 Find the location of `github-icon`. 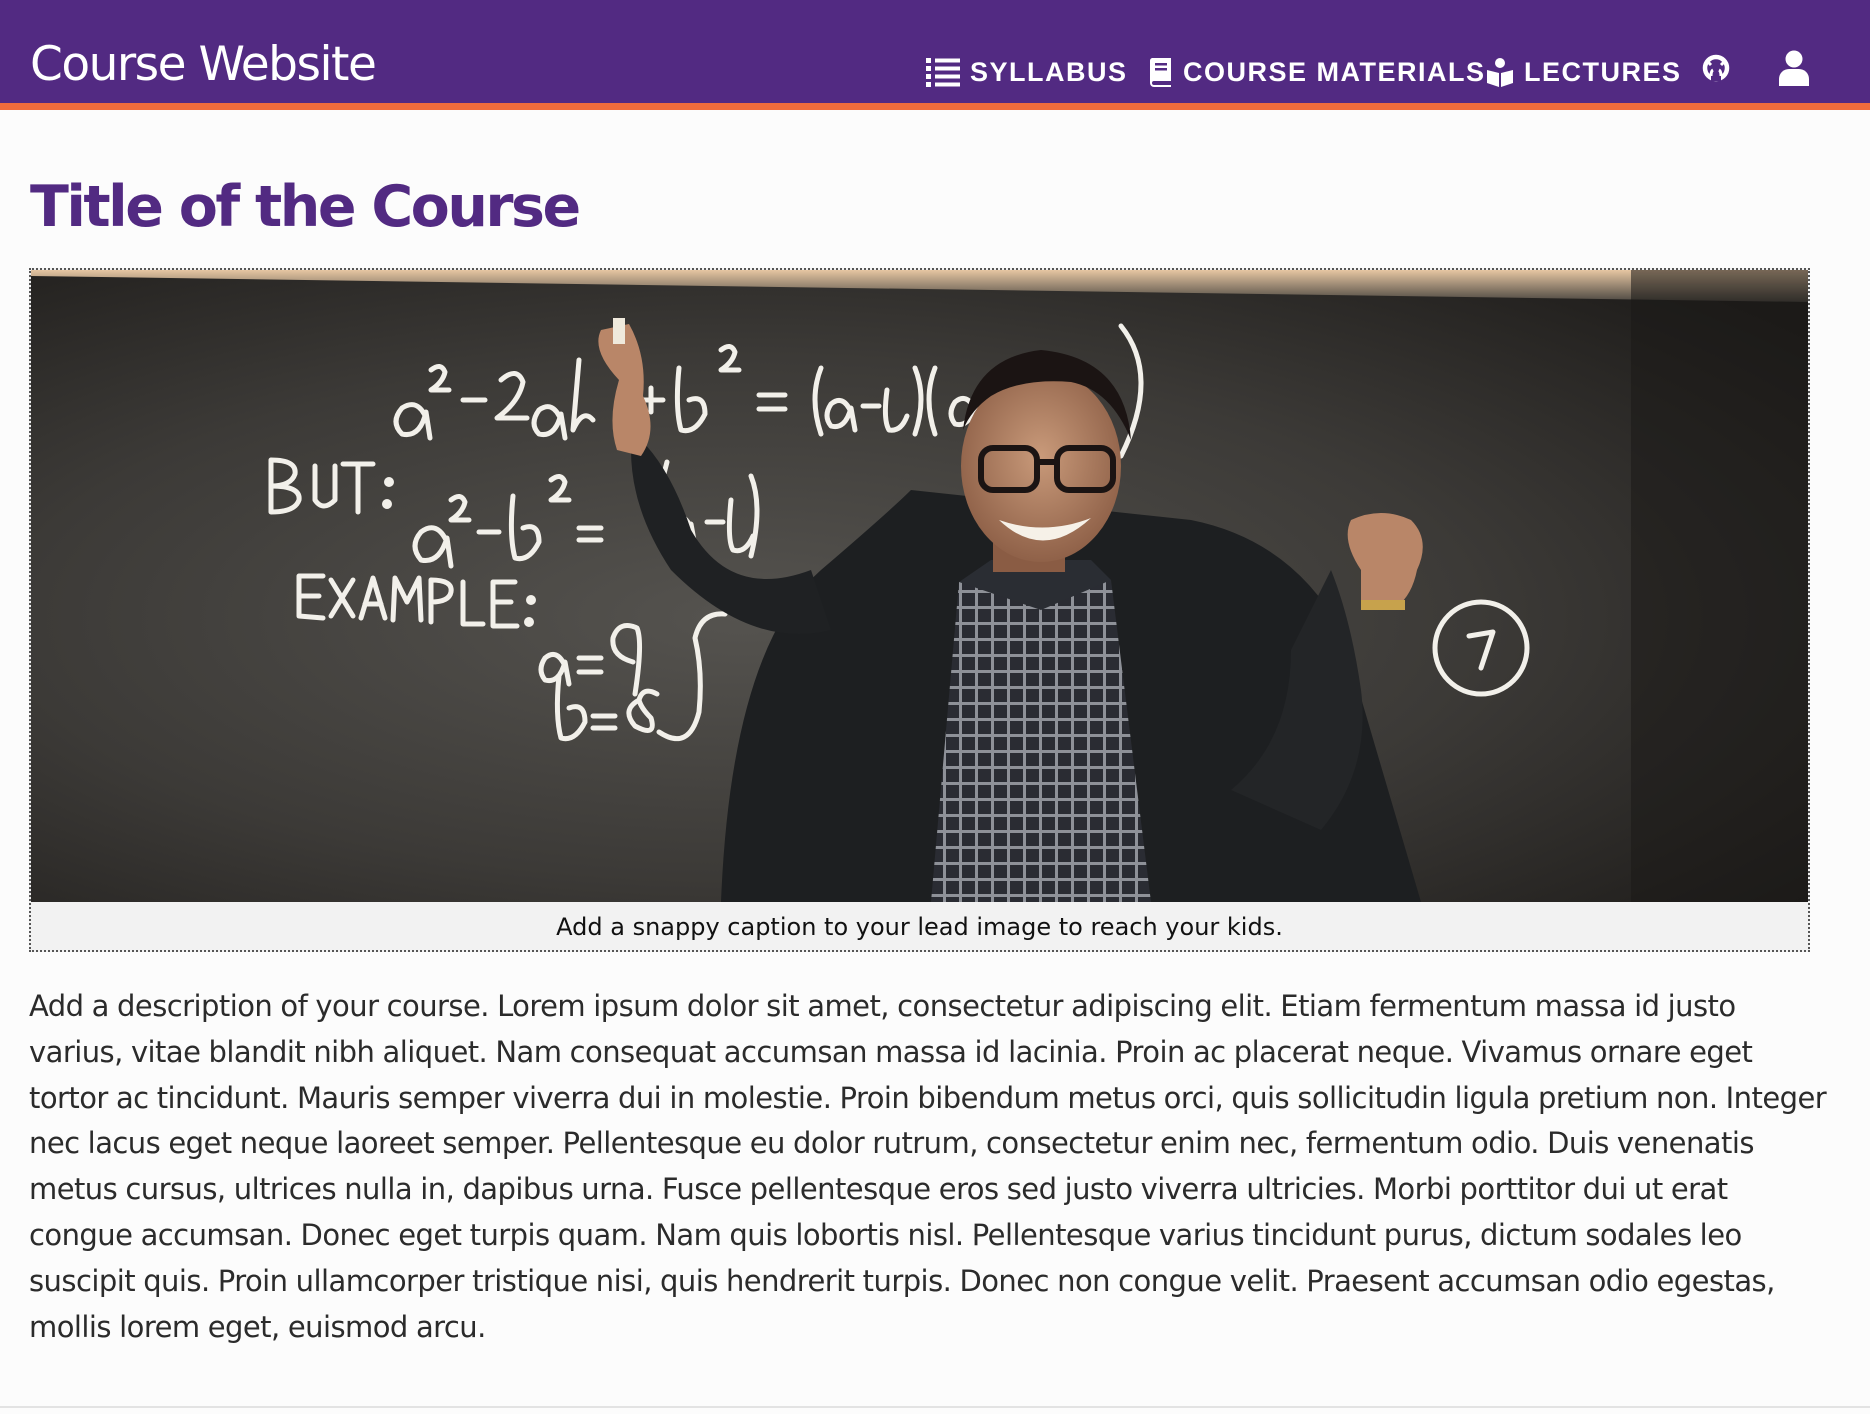

github-icon is located at coordinates (1716, 70).